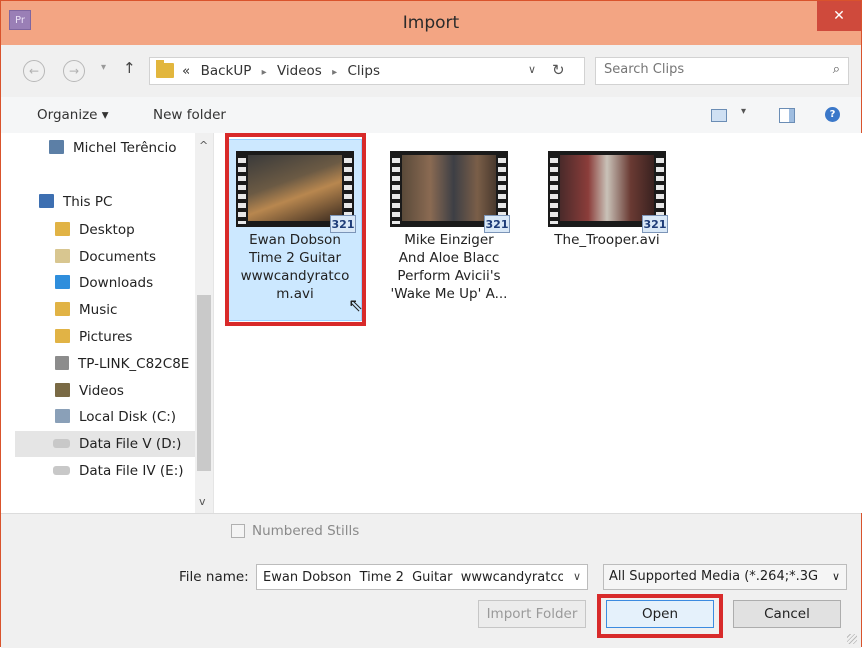  Describe the element at coordinates (34, 71) in the screenshot. I see `back-button: ←` at that location.